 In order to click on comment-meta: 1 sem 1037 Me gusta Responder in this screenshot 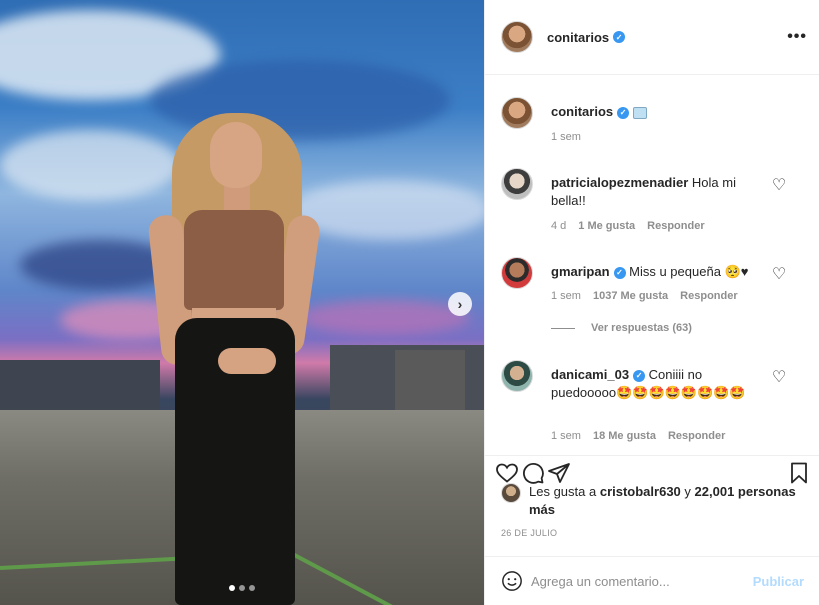, I will do `click(644, 296)`.